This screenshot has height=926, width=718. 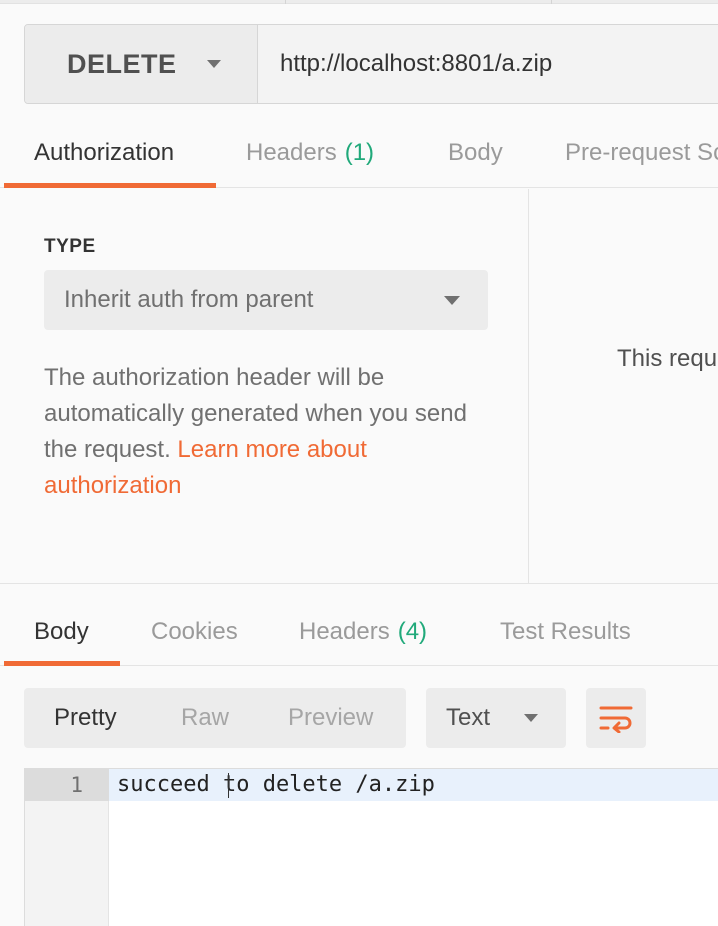 I want to click on request-bar: DELETE http://localhost:8801/a.zip, so click(x=371, y=64).